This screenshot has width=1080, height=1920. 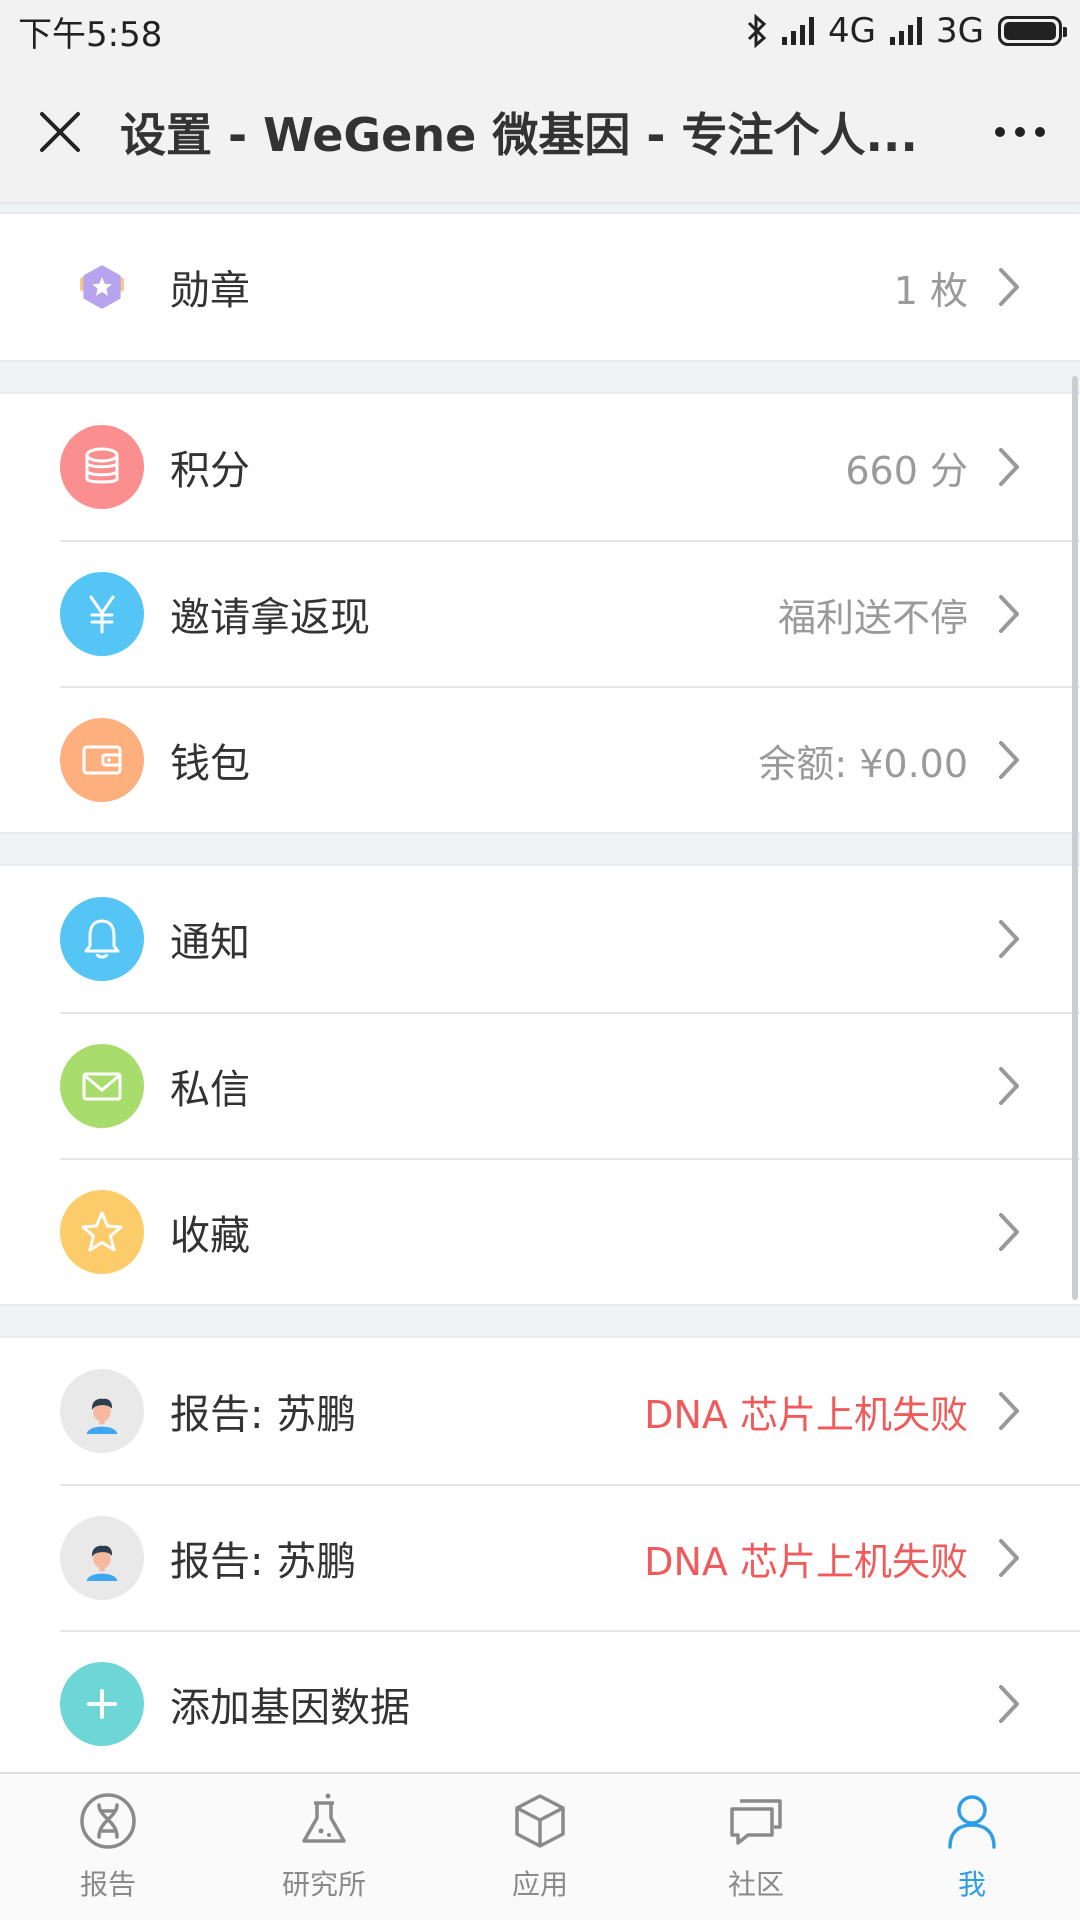 What do you see at coordinates (210, 943) in the screenshot?
I see `notify-label: 通知` at bounding box center [210, 943].